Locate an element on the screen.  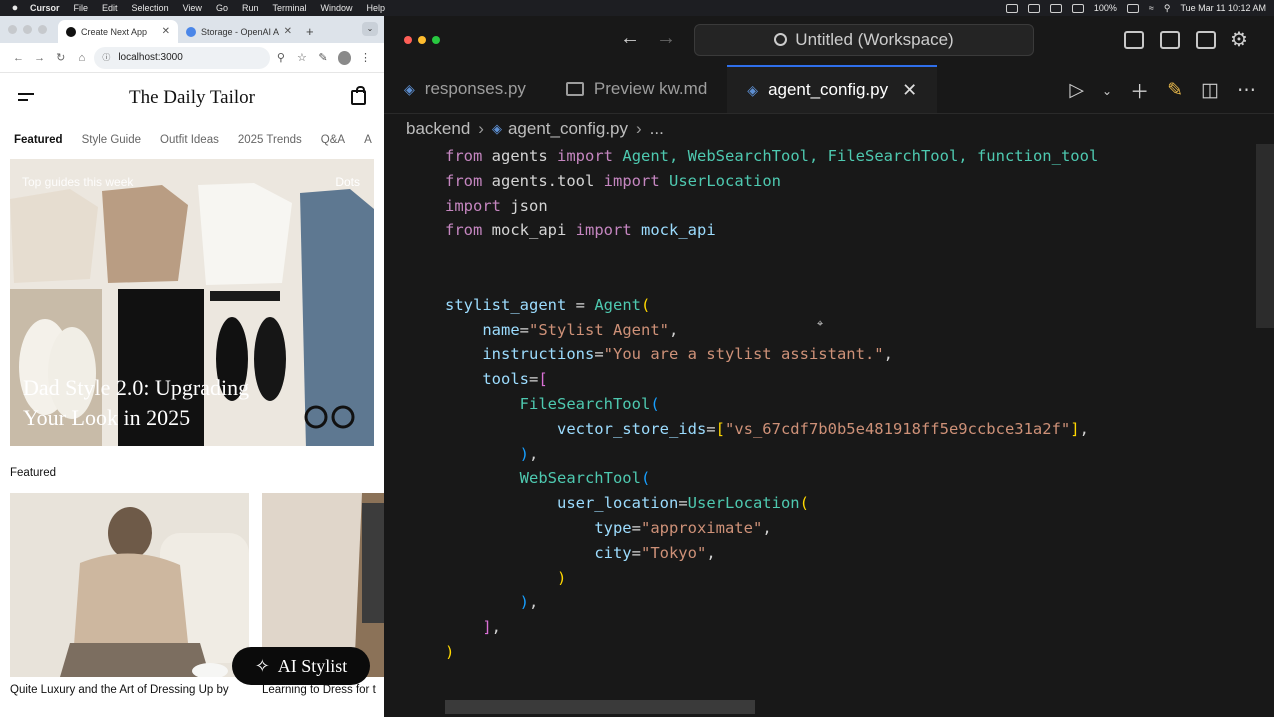
code-line: ), is located at coordinates (529, 453).